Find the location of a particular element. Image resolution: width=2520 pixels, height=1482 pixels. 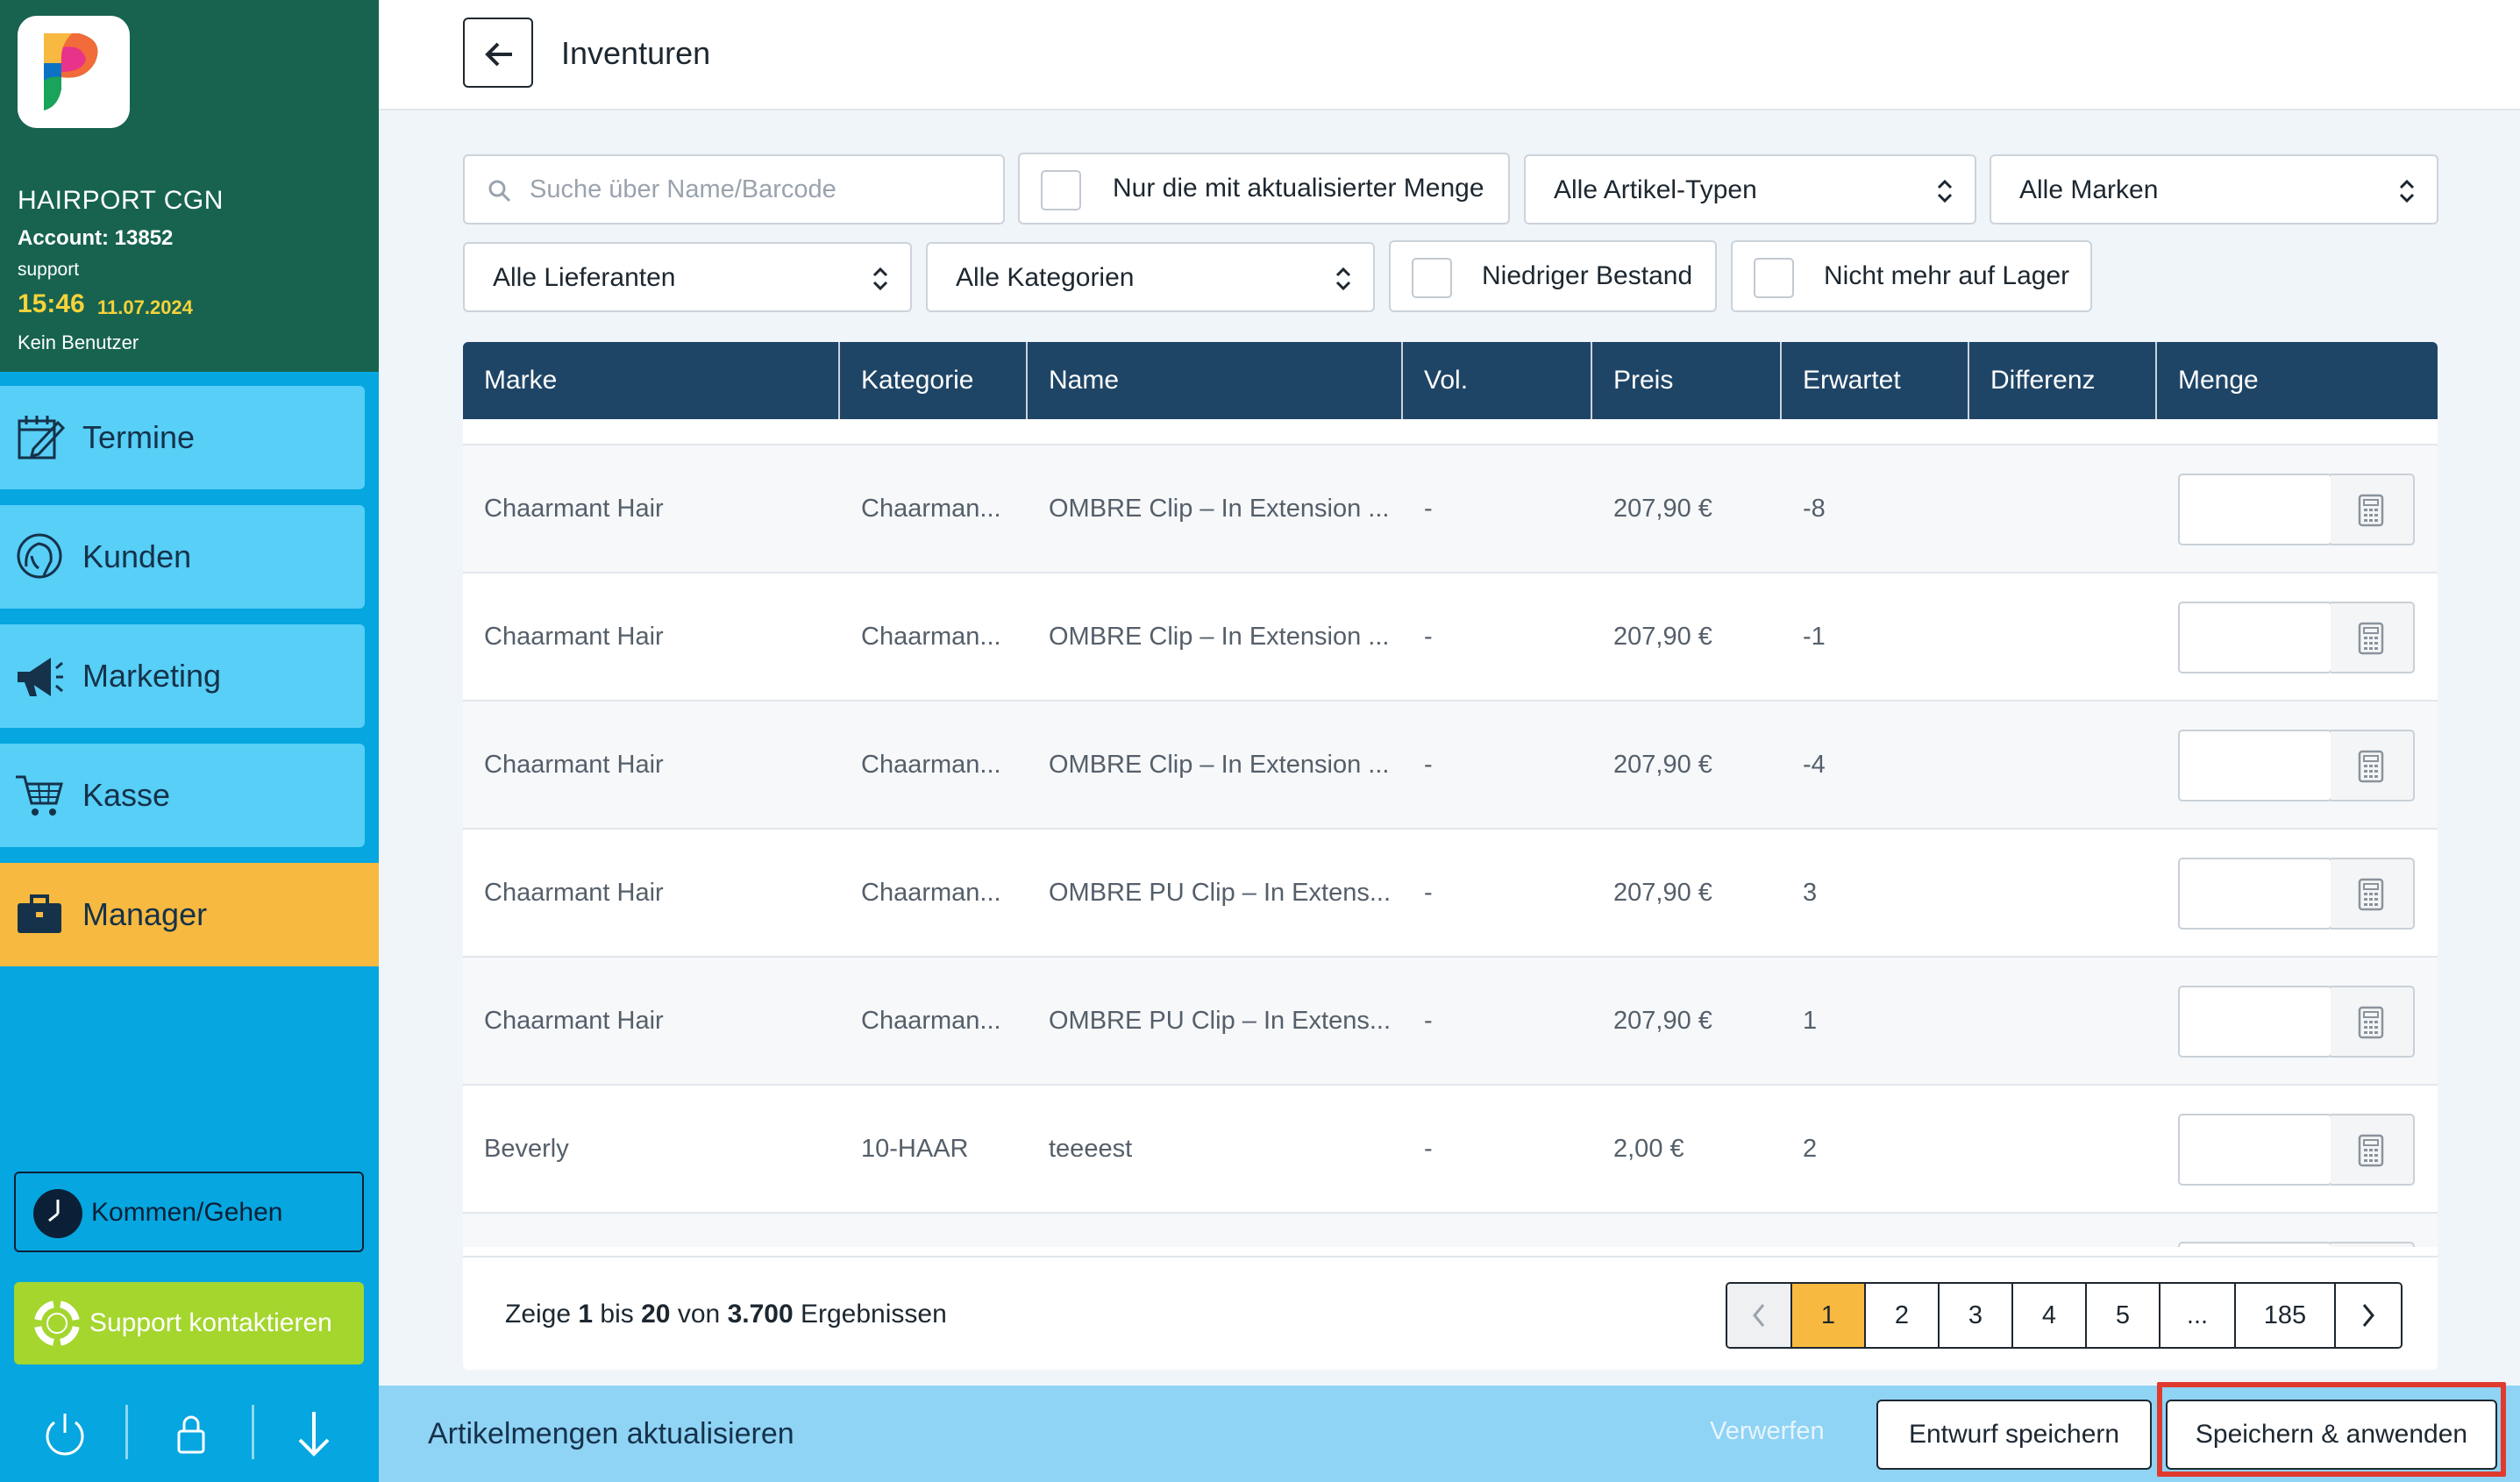

save-and-apply-button: Speichern & anwenden is located at coordinates (2331, 1435).